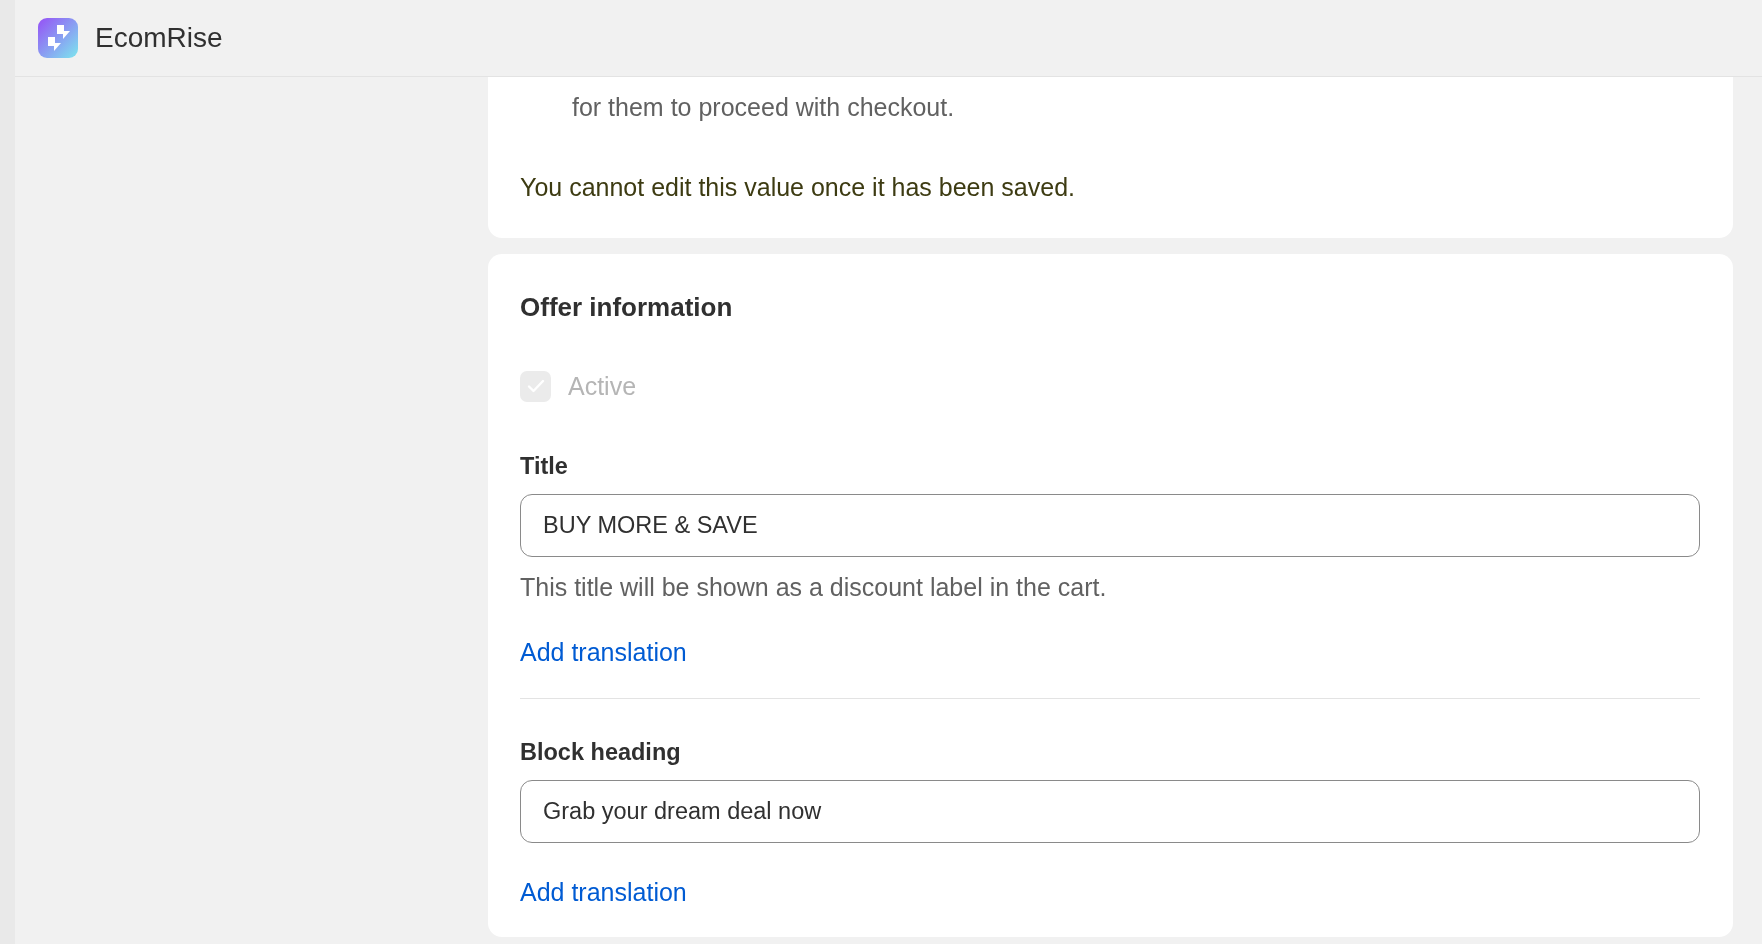 This screenshot has height=944, width=1762. I want to click on field-label: Block heading, so click(600, 752).